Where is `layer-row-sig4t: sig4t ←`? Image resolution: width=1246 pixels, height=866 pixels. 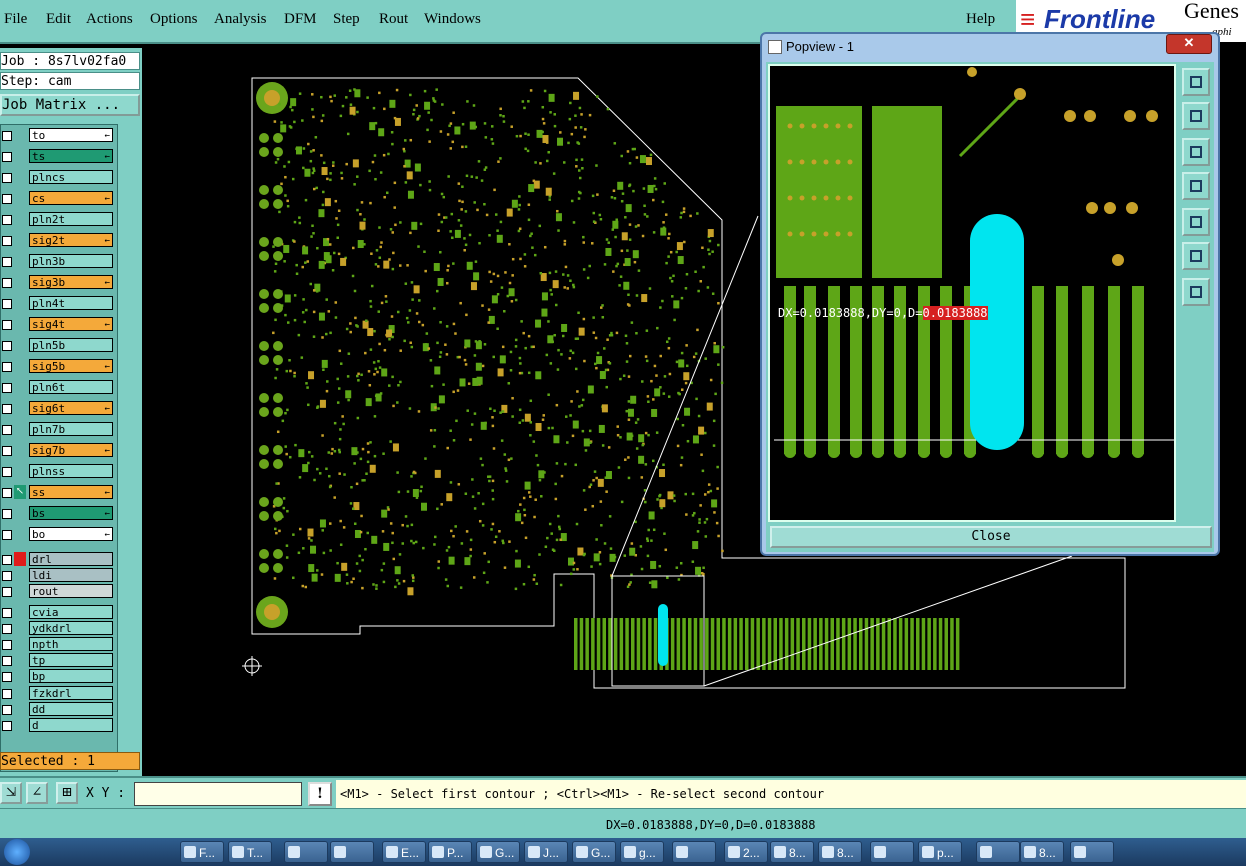
layer-row-sig4t: sig4t ← is located at coordinates (58, 324).